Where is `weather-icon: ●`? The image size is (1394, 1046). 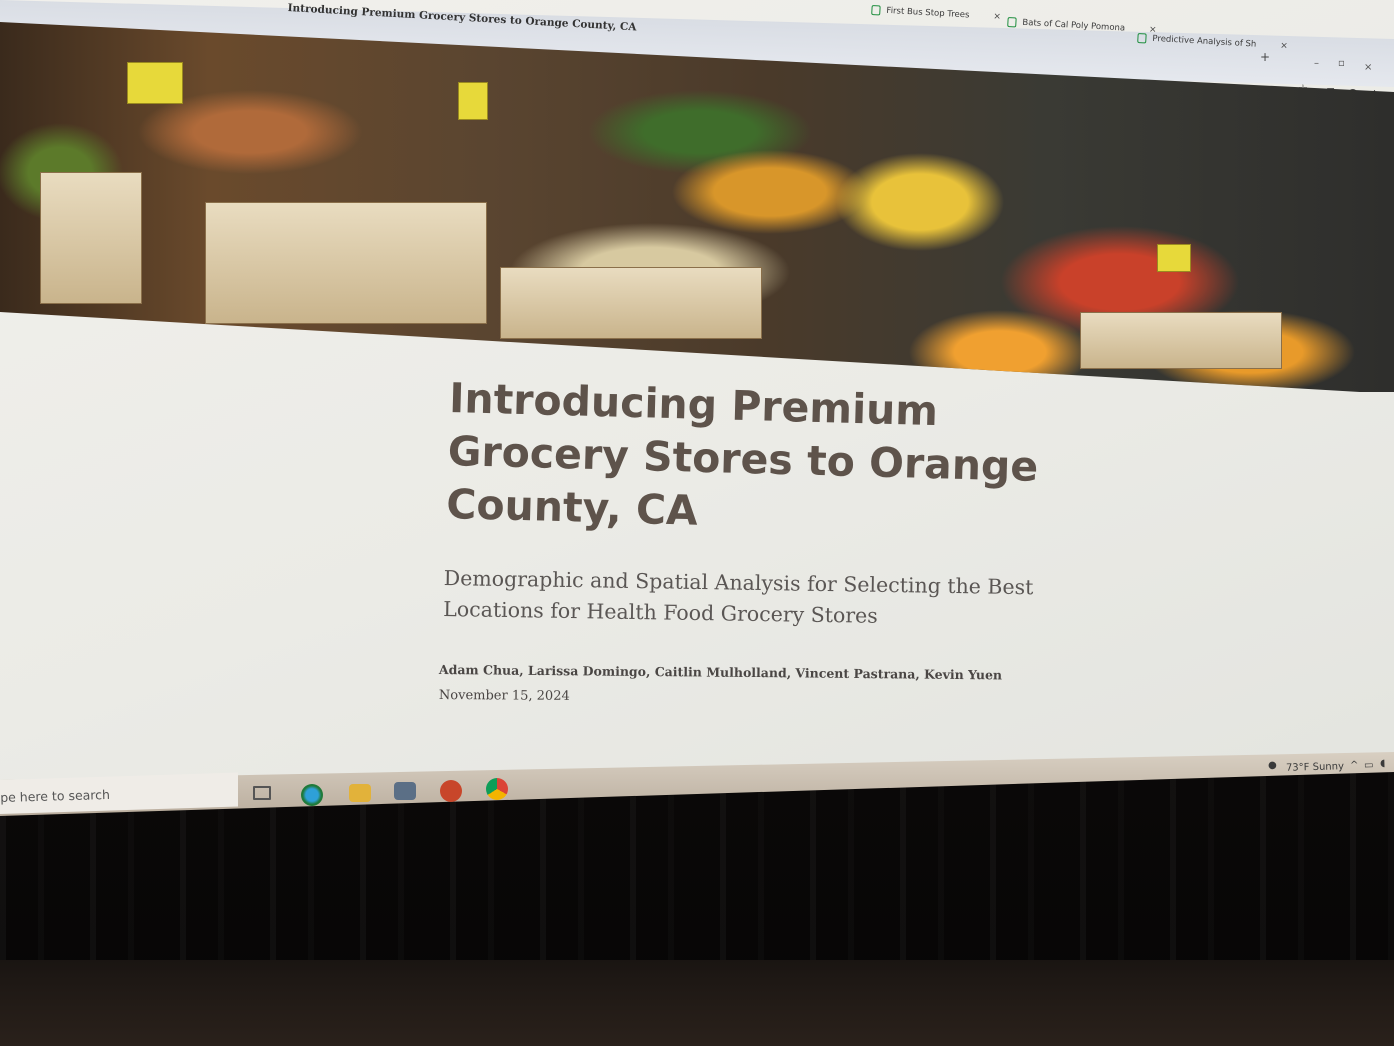 weather-icon: ● is located at coordinates (1272, 765).